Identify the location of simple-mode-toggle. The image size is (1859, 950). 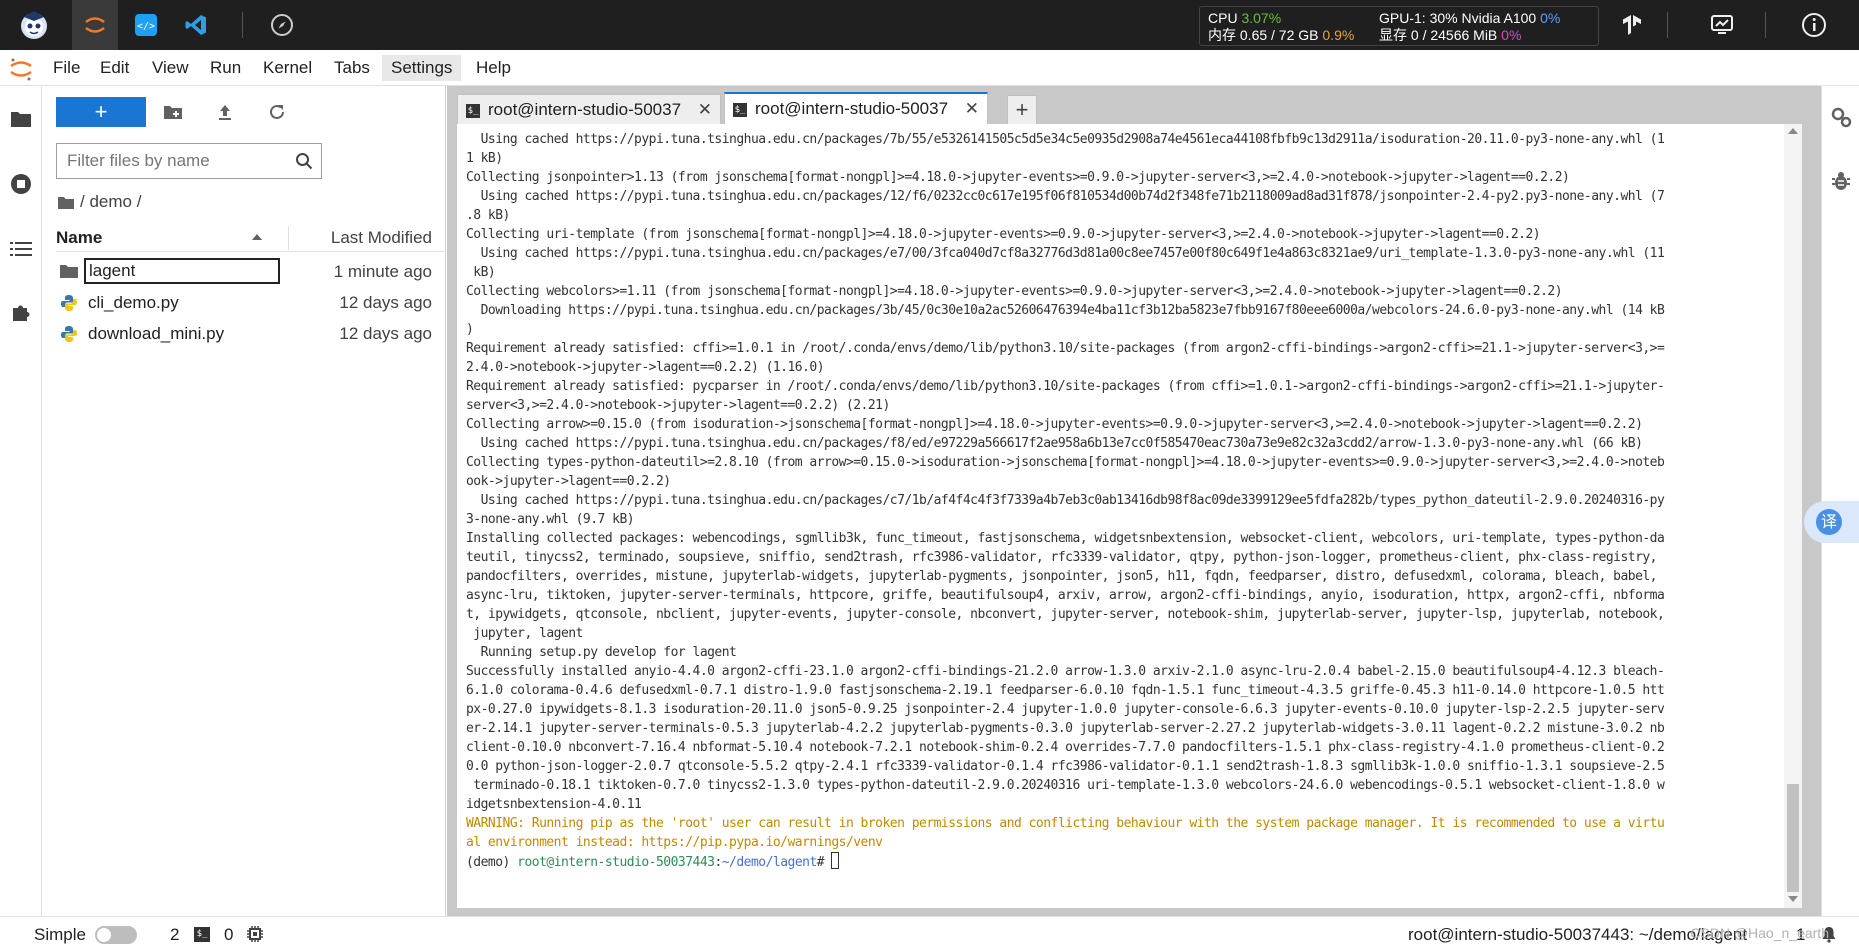
(116, 935).